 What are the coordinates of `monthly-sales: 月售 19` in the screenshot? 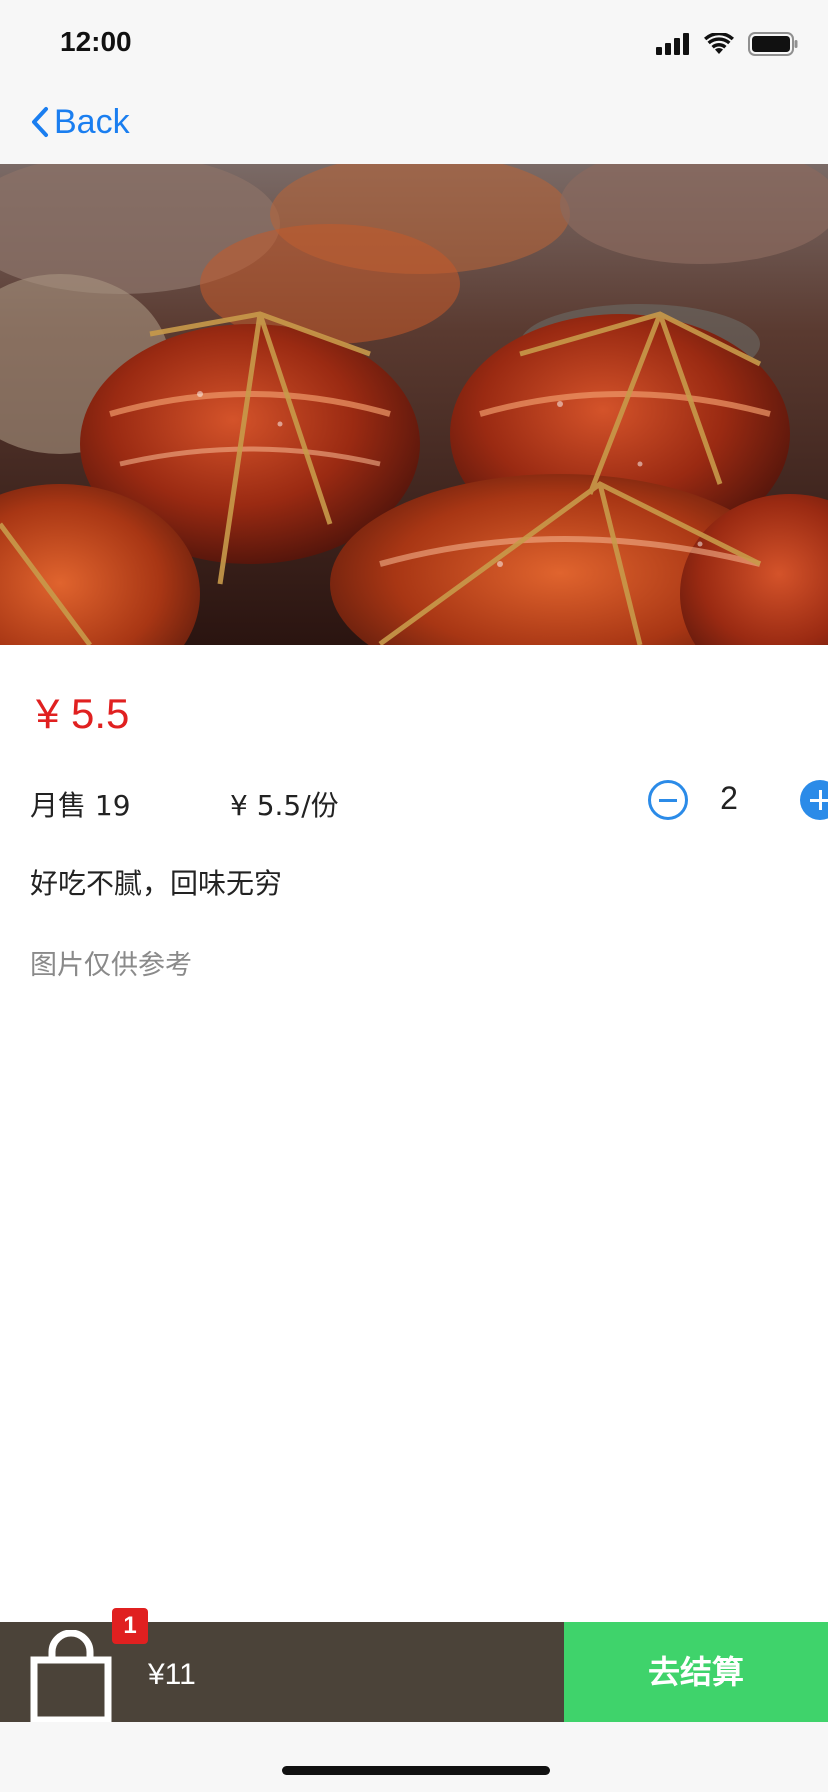 It's located at (80, 805).